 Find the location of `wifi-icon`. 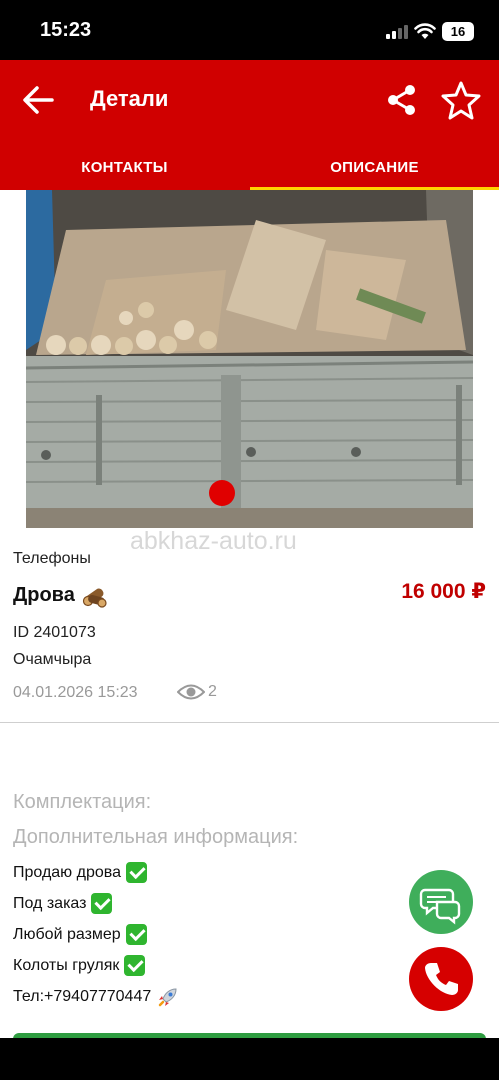

wifi-icon is located at coordinates (425, 31).